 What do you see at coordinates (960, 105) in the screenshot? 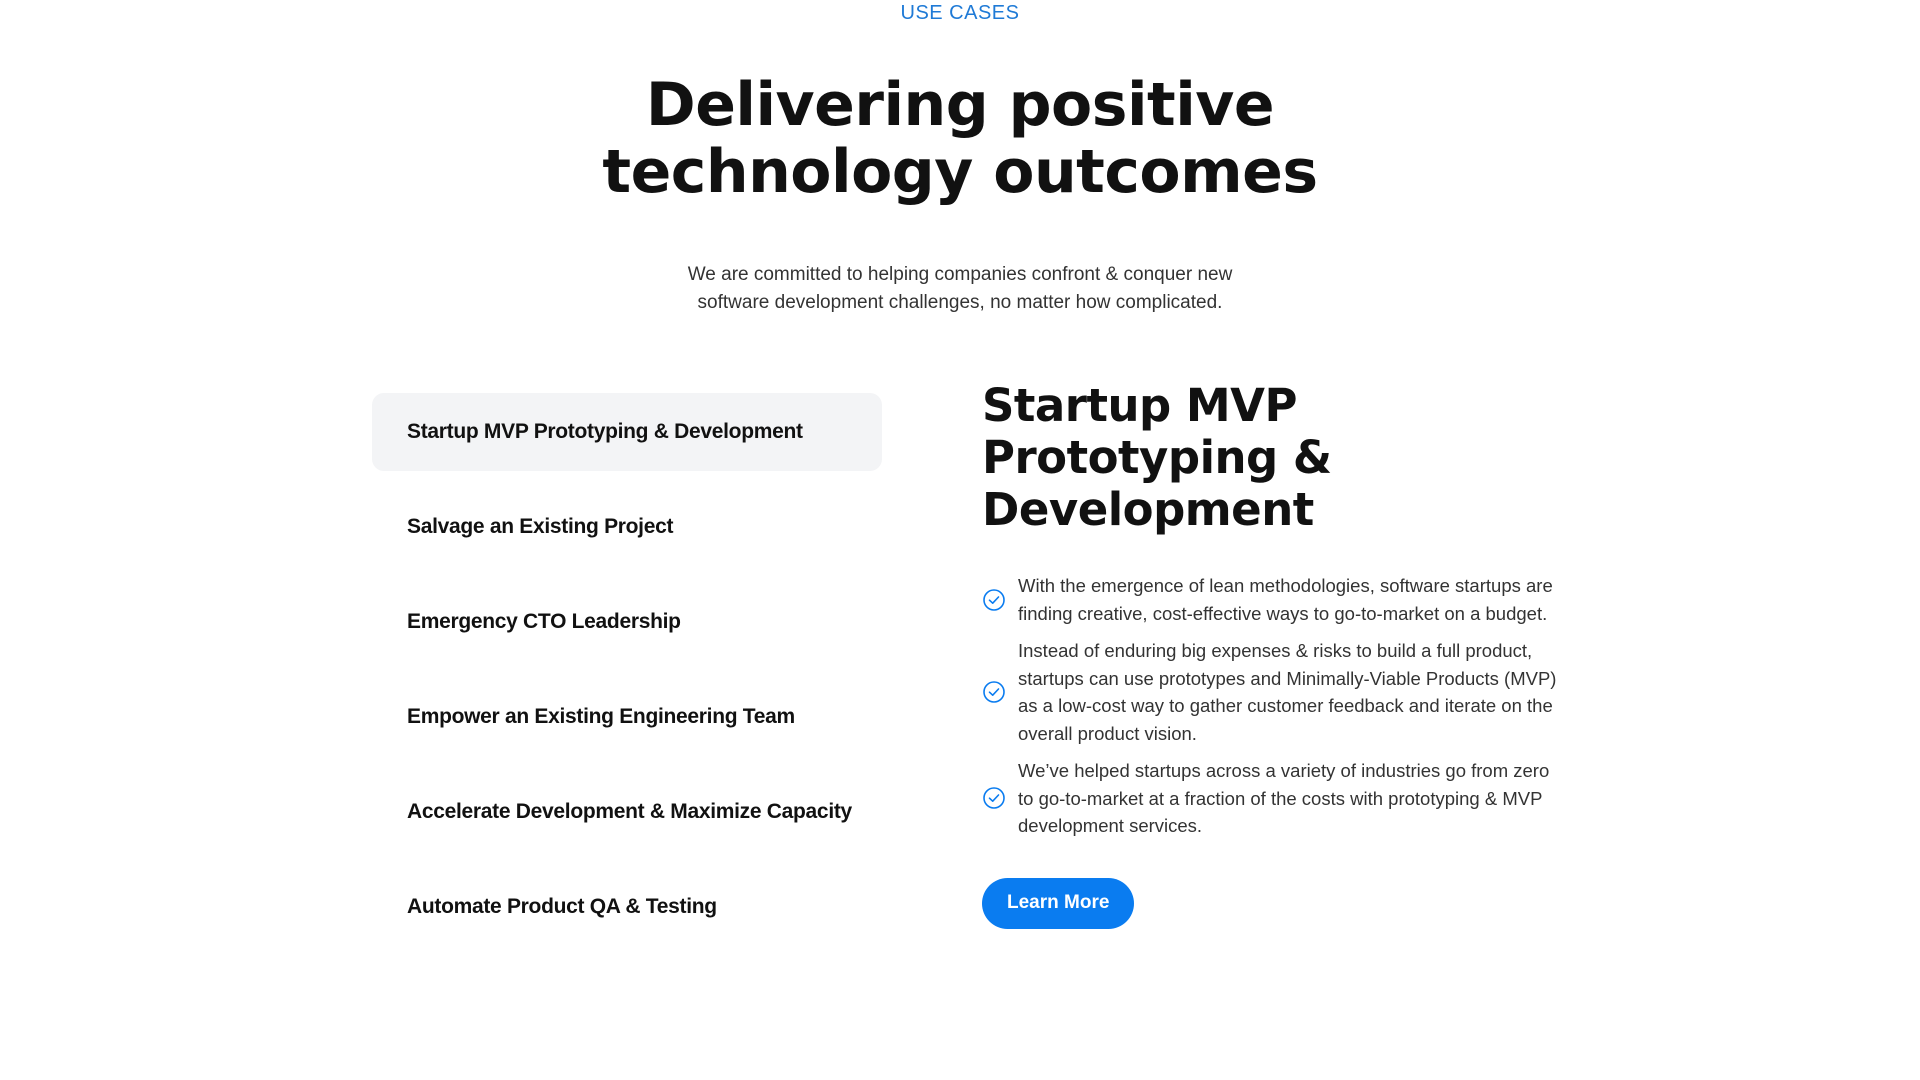
I see `headline-line-1: Delivering positive` at bounding box center [960, 105].